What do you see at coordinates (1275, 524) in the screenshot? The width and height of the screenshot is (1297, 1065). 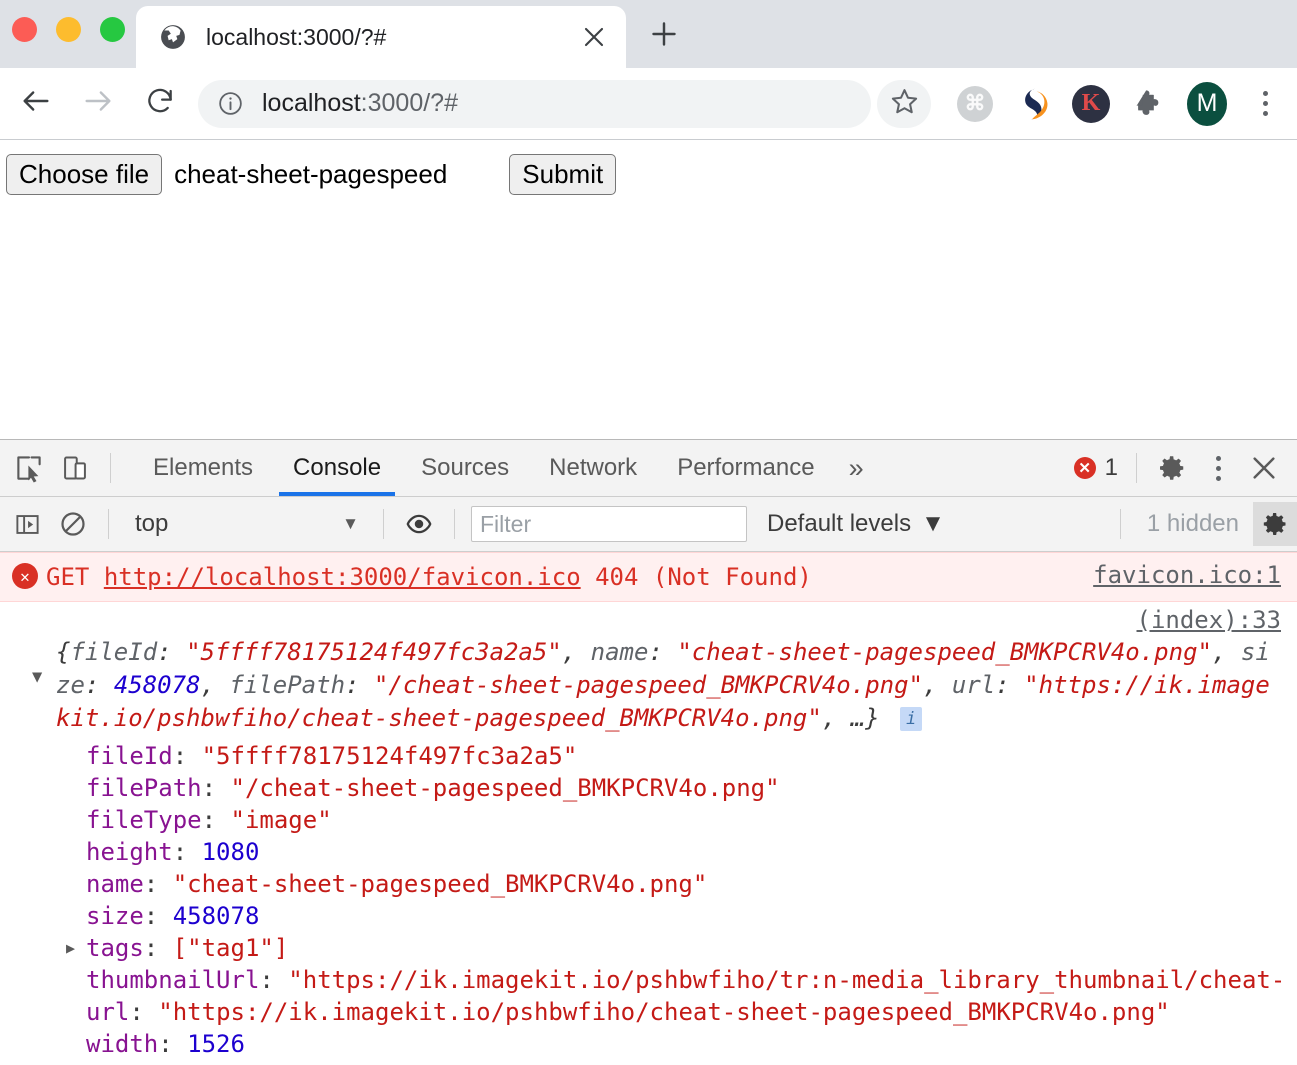 I see `console-settings-gear-icon` at bounding box center [1275, 524].